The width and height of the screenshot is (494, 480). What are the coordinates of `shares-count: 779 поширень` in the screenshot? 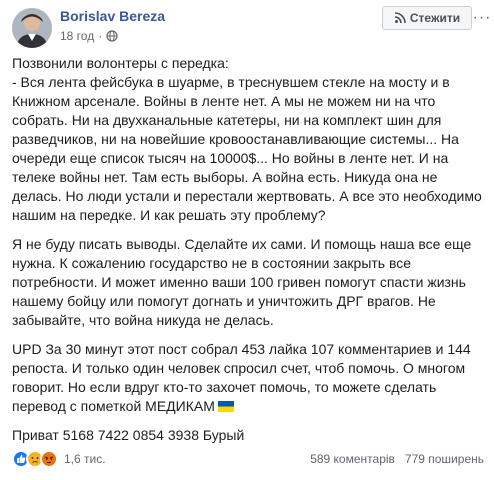 It's located at (444, 459).